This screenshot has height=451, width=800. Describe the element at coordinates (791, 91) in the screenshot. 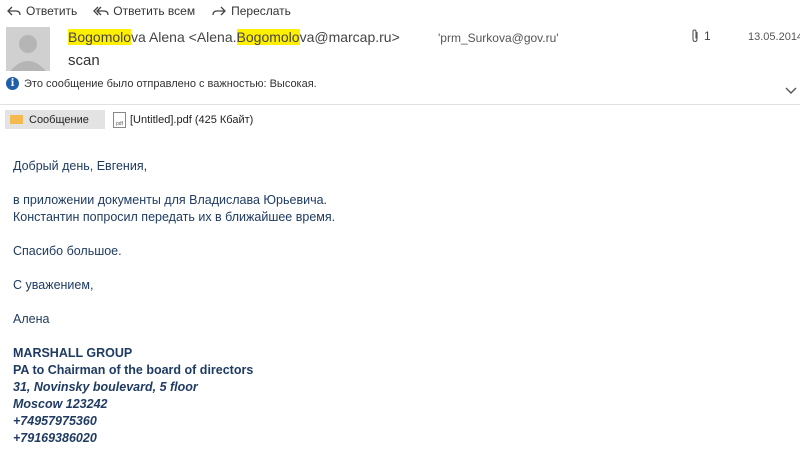

I see `chevron-down-icon` at that location.